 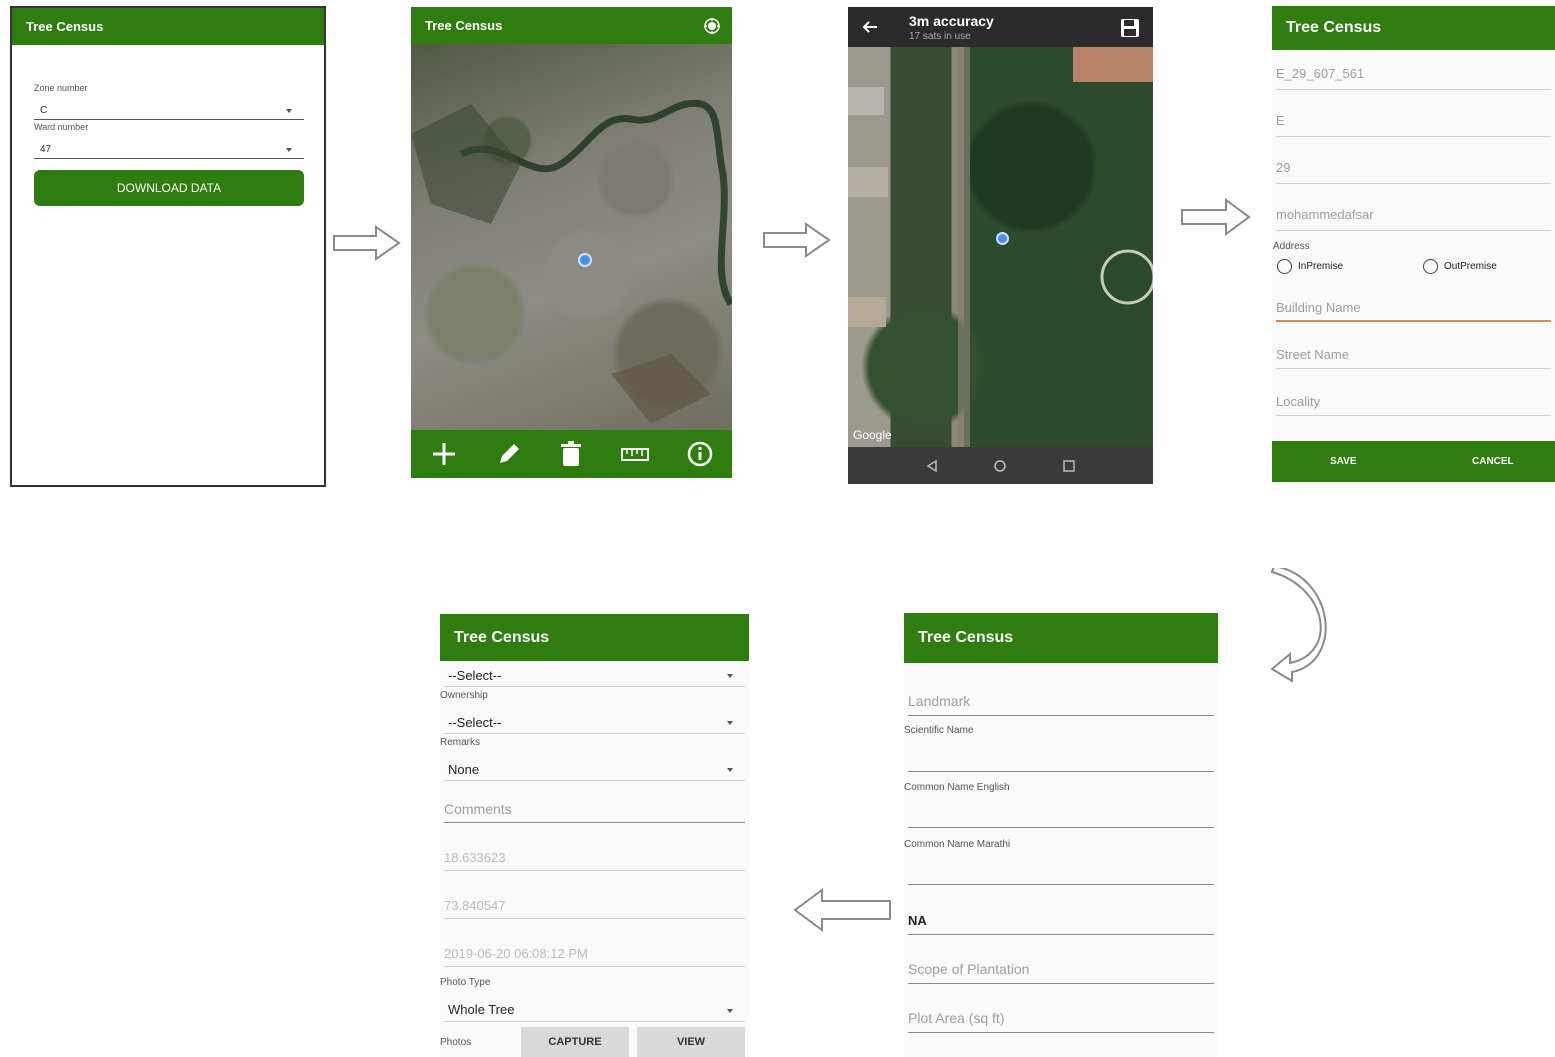 What do you see at coordinates (44, 110) in the screenshot?
I see `zone-number-value: C` at bounding box center [44, 110].